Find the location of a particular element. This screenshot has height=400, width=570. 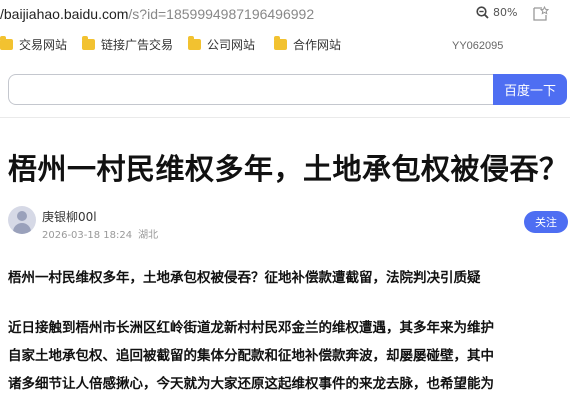

article-meta: 2026-03-18 18:24 湖北 is located at coordinates (100, 233).